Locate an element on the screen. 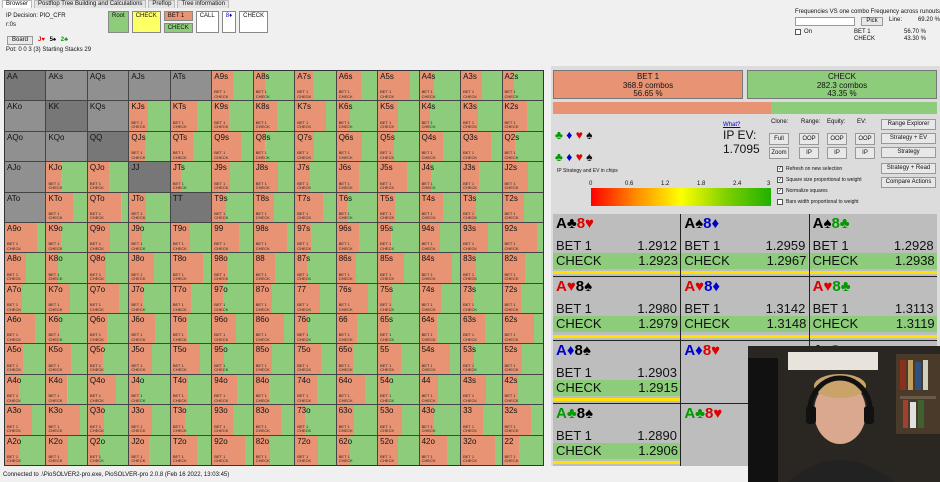 This screenshot has width=940, height=482. hand-cell-q8o: BET 1 CHECK Q8o is located at coordinates (108, 268).